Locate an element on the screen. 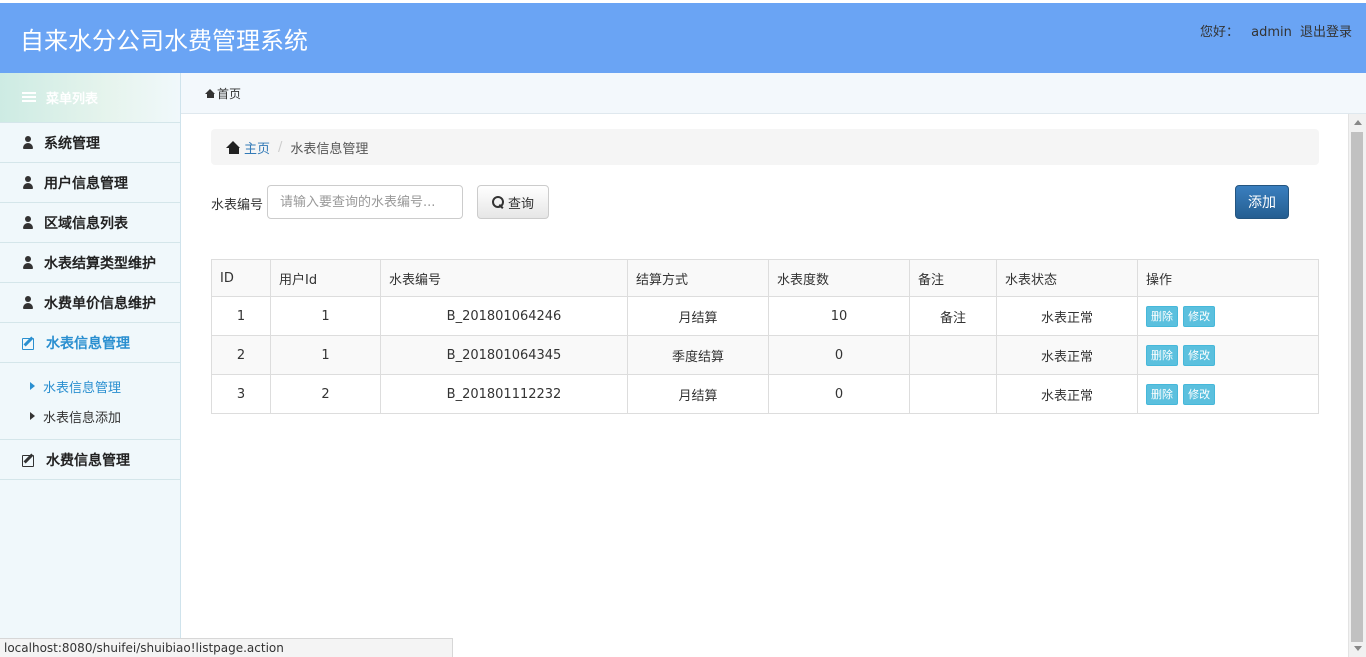  submenu-item-label: 水表信息管理 is located at coordinates (82, 388).